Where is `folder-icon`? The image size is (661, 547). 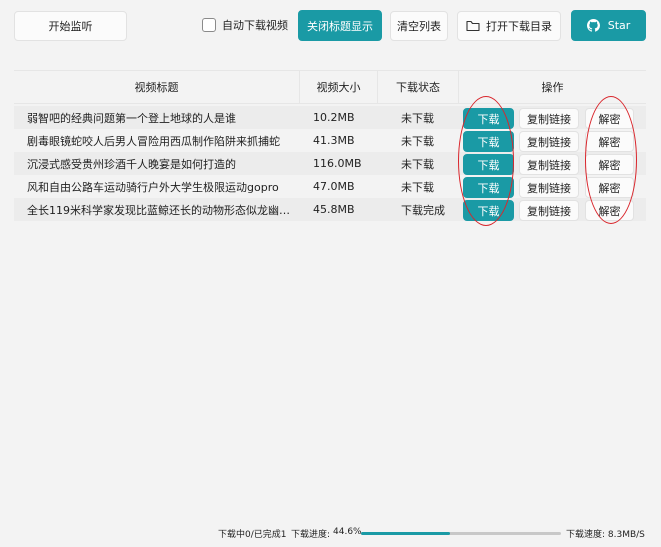 folder-icon is located at coordinates (473, 26).